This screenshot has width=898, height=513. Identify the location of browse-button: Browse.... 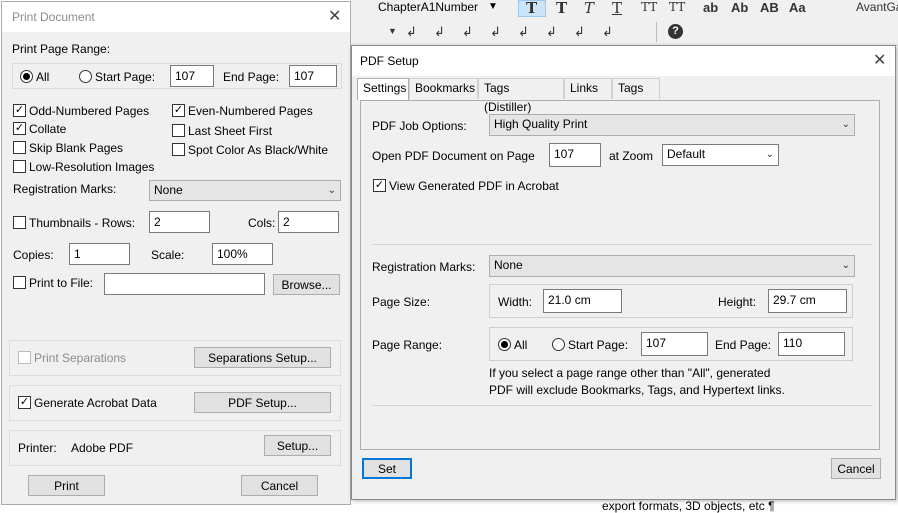
(306, 284).